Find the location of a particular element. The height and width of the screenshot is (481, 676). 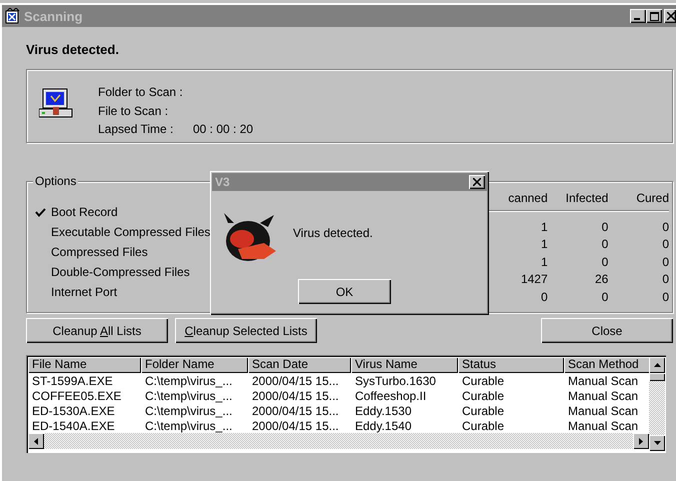

table-cell-text: ED-1540A.EXE is located at coordinates (73, 426).